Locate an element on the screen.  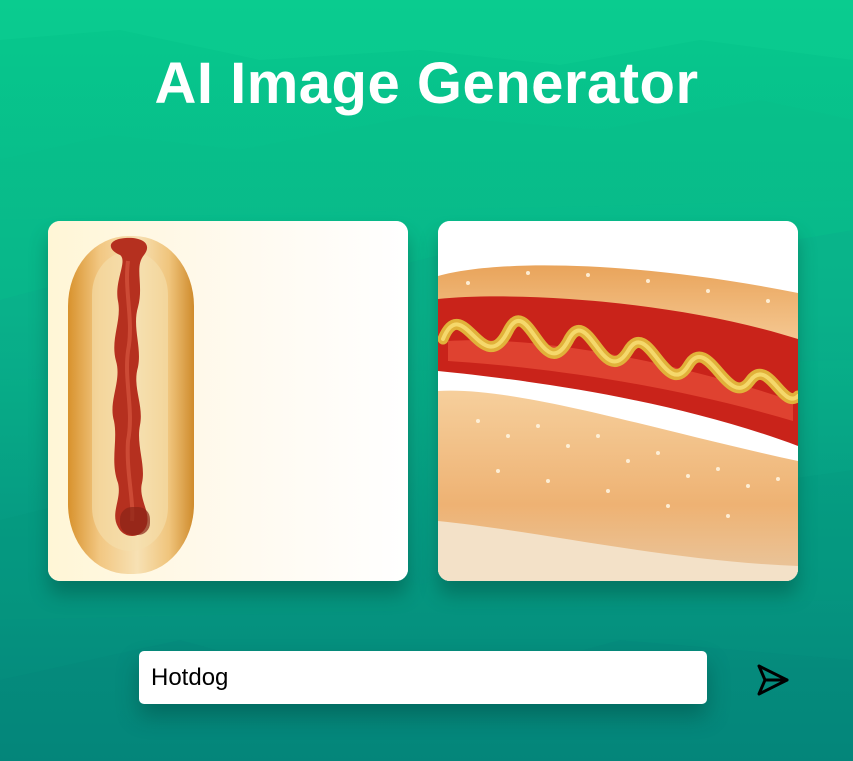
send-button is located at coordinates (773, 680).